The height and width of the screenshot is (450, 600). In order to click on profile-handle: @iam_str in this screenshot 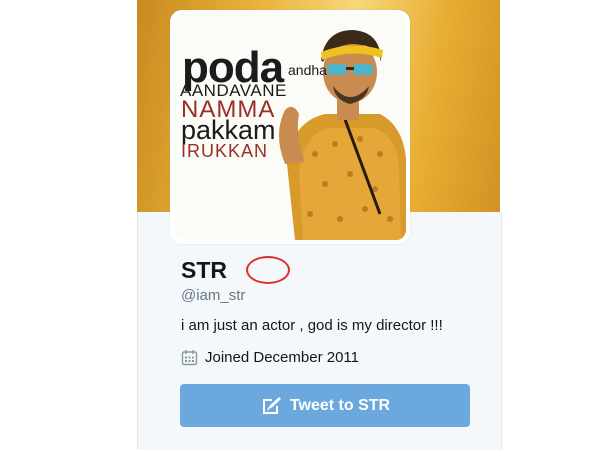, I will do `click(213, 295)`.